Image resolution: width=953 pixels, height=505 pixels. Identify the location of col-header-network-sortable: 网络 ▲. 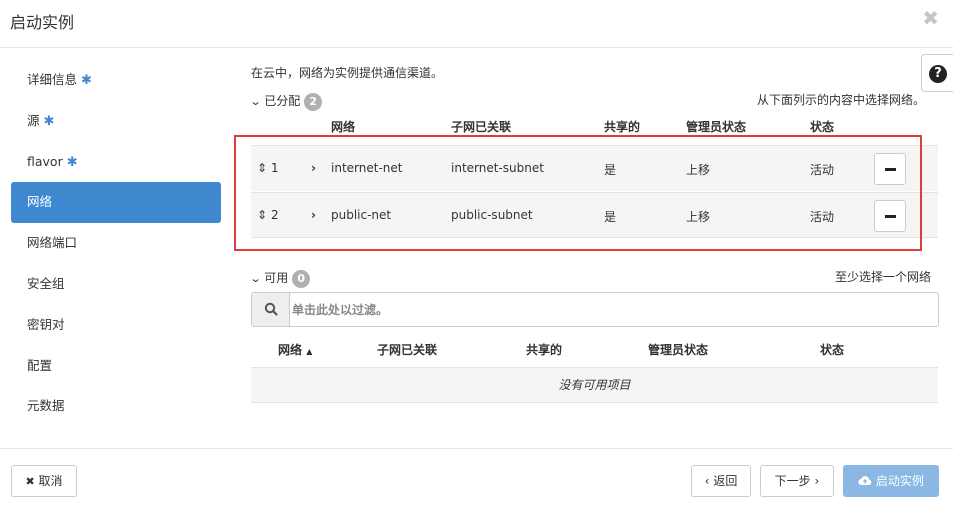
(295, 349).